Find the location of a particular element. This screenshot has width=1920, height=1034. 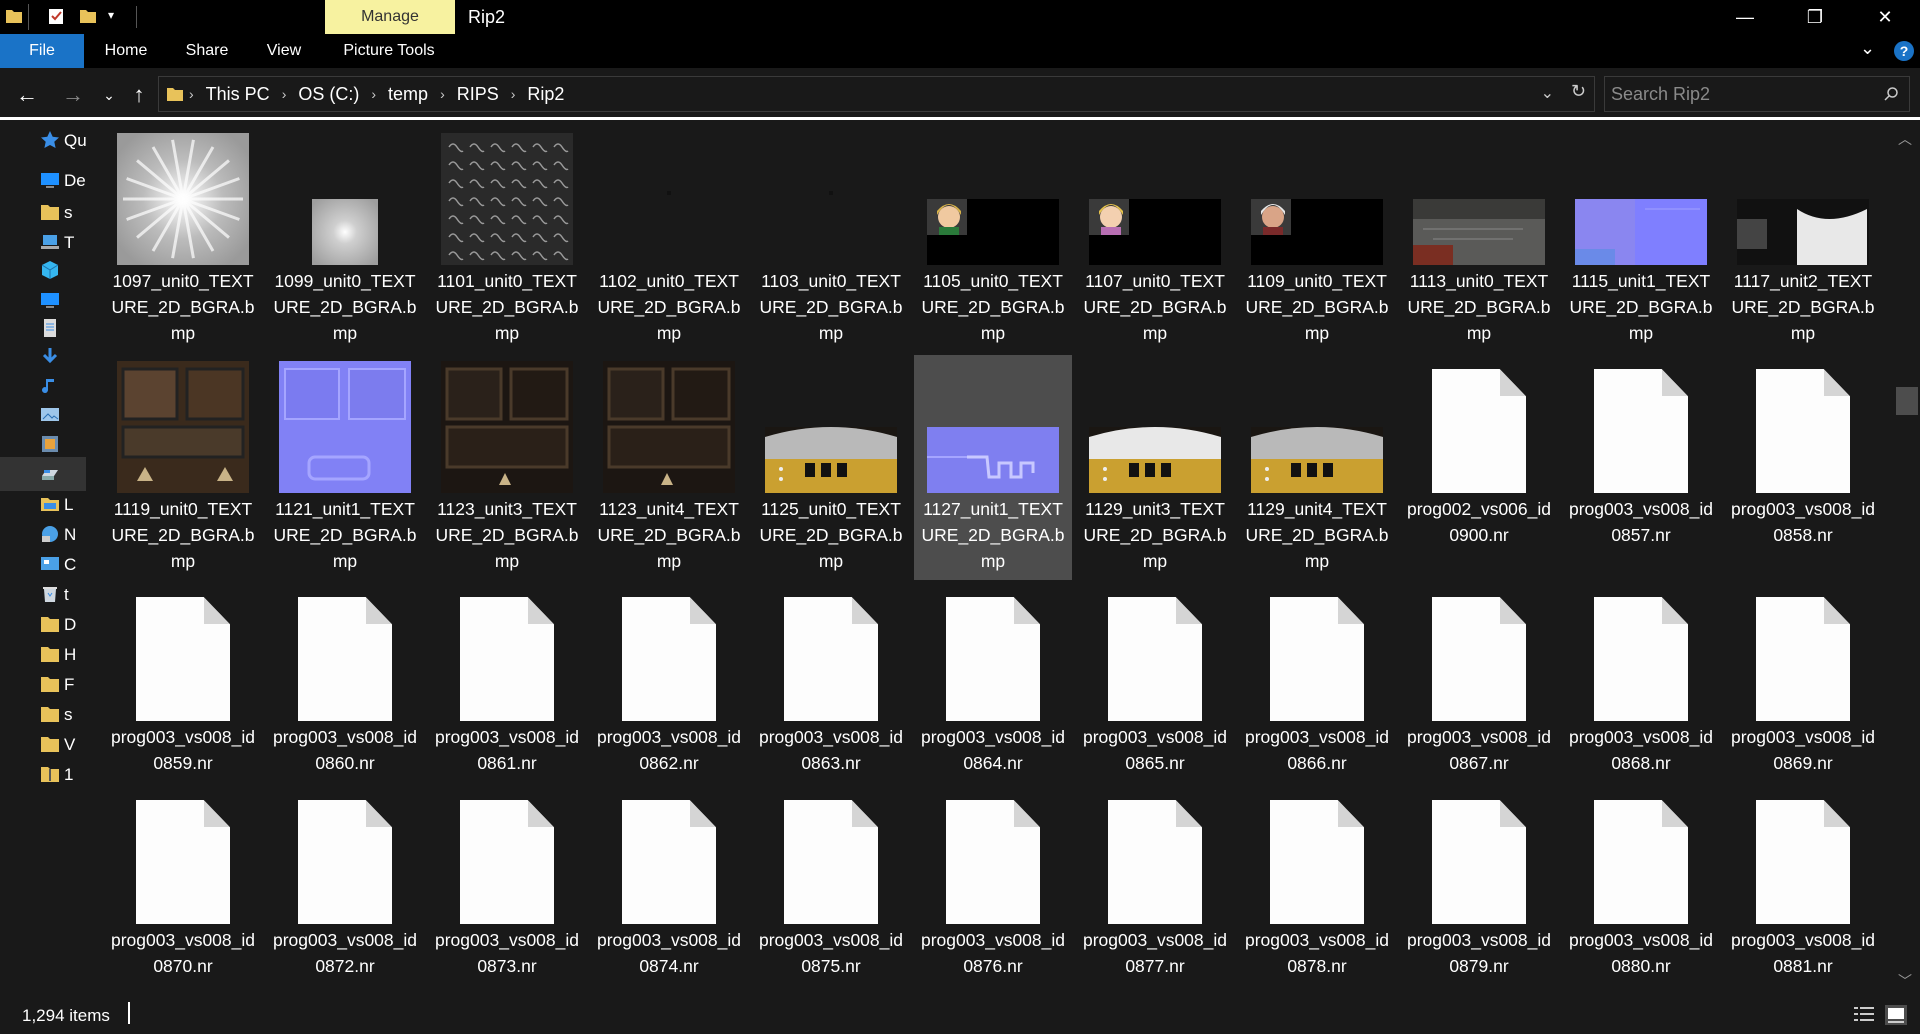

close-button: ✕ is located at coordinates (1885, 17).